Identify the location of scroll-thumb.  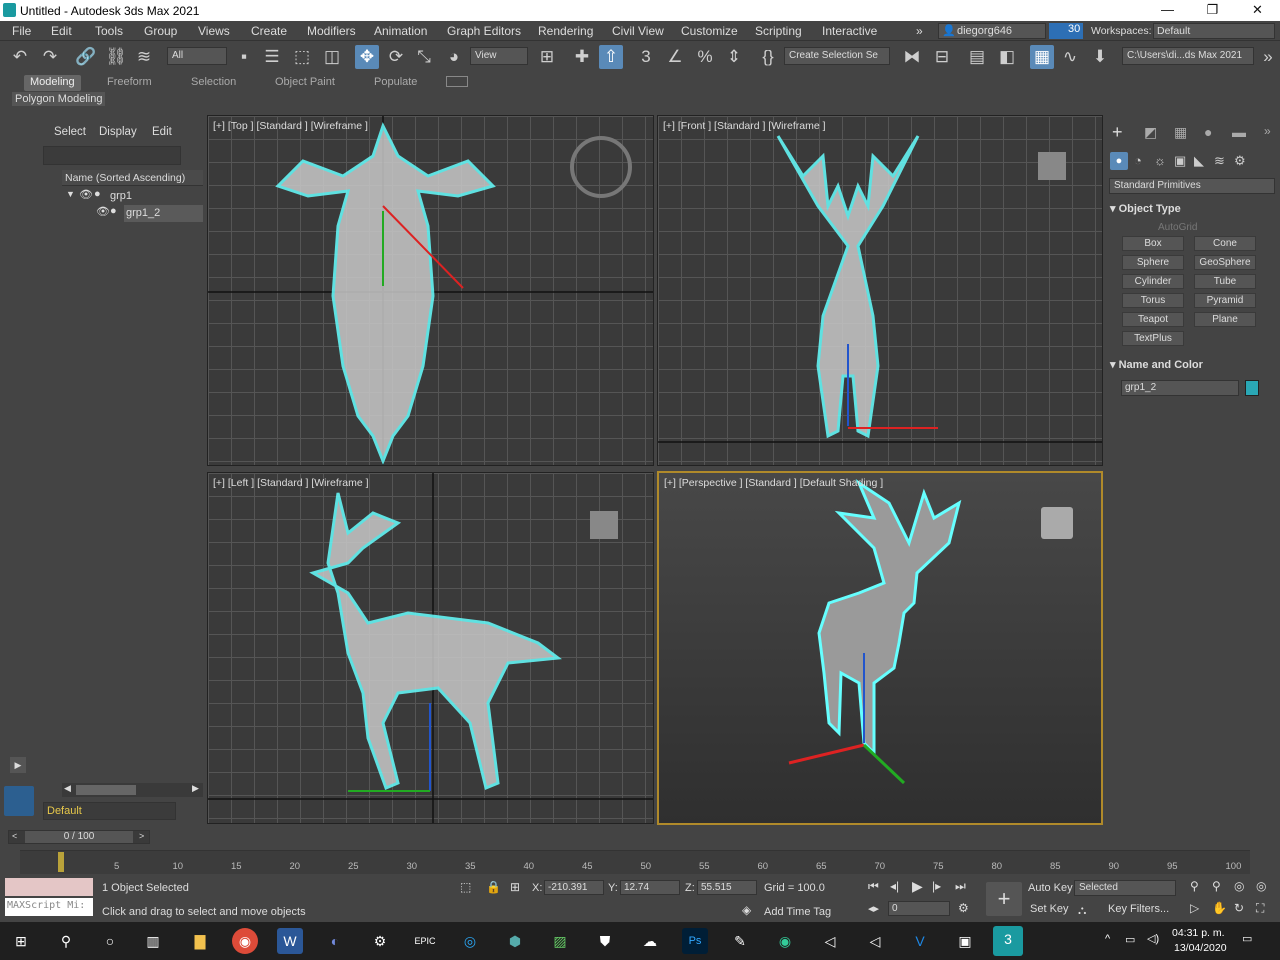
(106, 790).